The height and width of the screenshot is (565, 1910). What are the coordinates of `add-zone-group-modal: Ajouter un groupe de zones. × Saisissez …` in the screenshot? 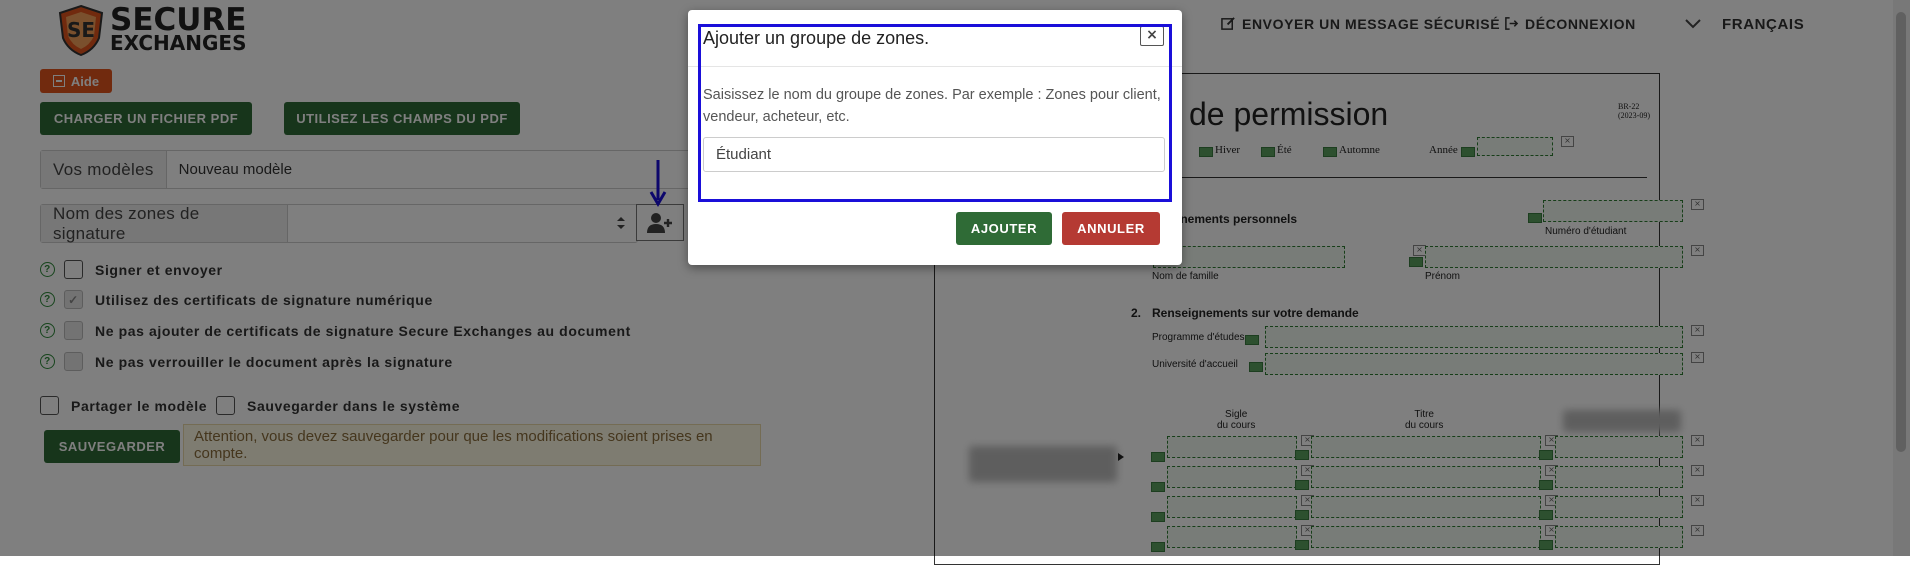 It's located at (935, 137).